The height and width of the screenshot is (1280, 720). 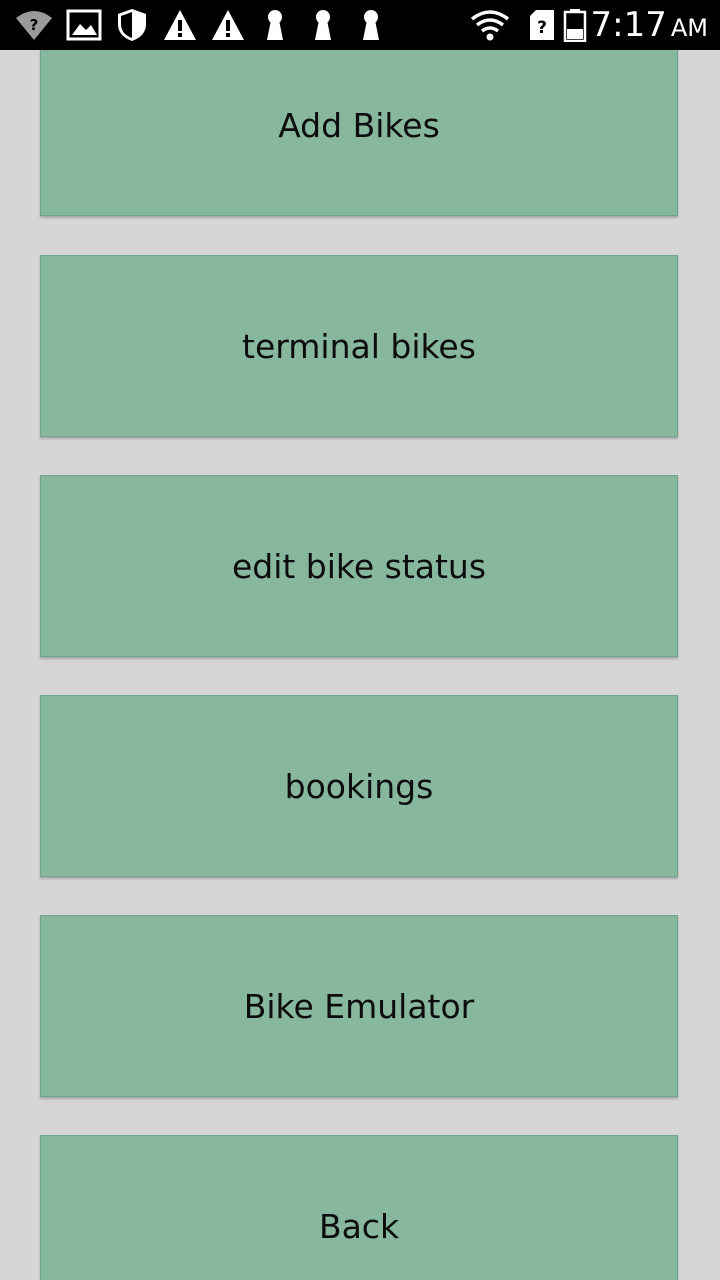 I want to click on bookings-label: bookings, so click(x=359, y=786).